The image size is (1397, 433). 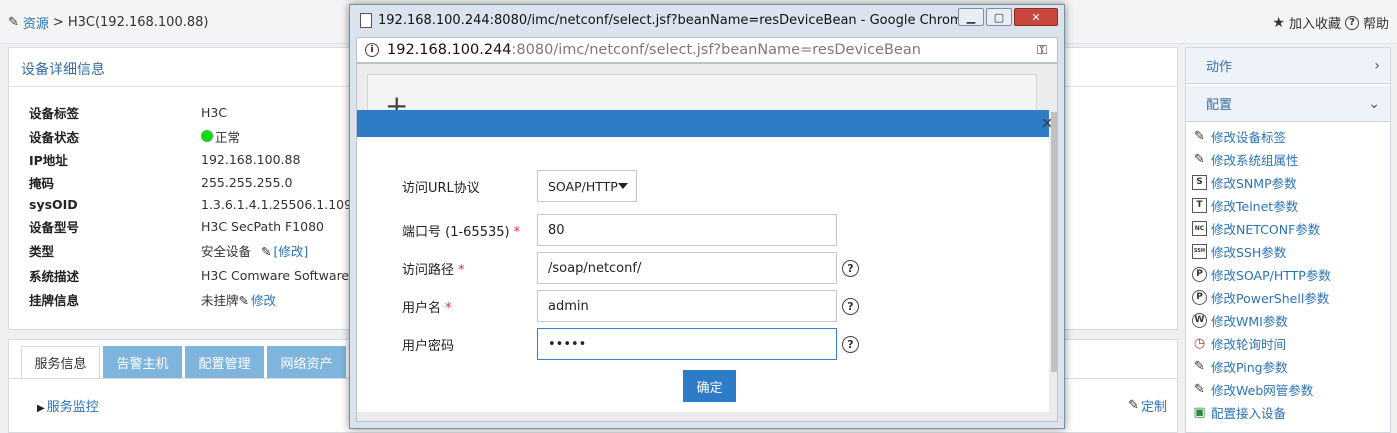 I want to click on dialog-header, so click(x=703, y=123).